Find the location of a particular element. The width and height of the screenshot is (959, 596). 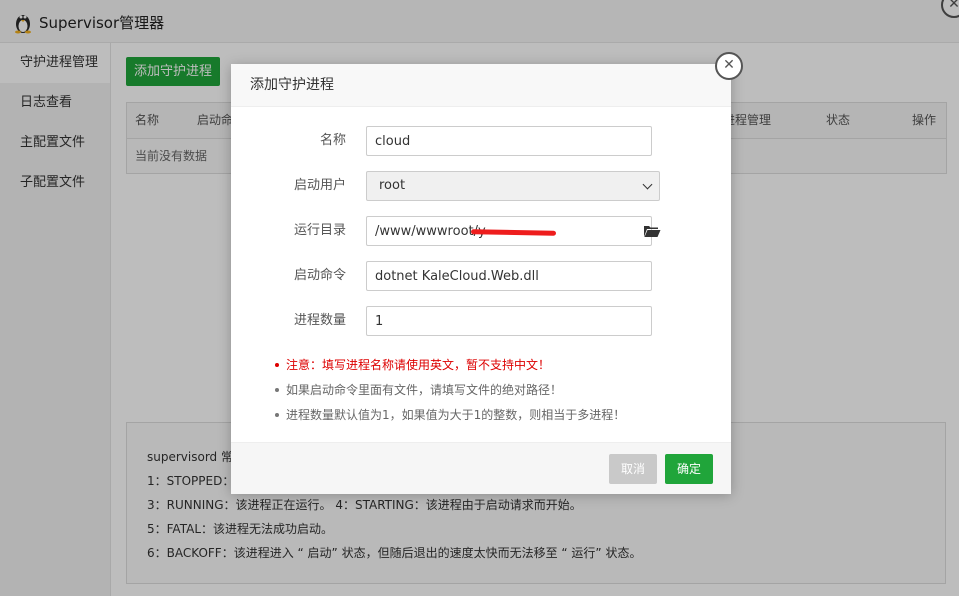

user-select: root is located at coordinates (513, 186).